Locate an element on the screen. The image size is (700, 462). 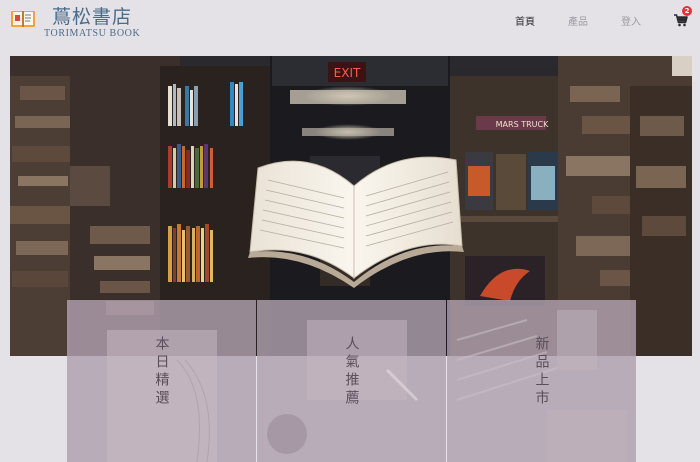
cart-button: 2 is located at coordinates (683, 17).